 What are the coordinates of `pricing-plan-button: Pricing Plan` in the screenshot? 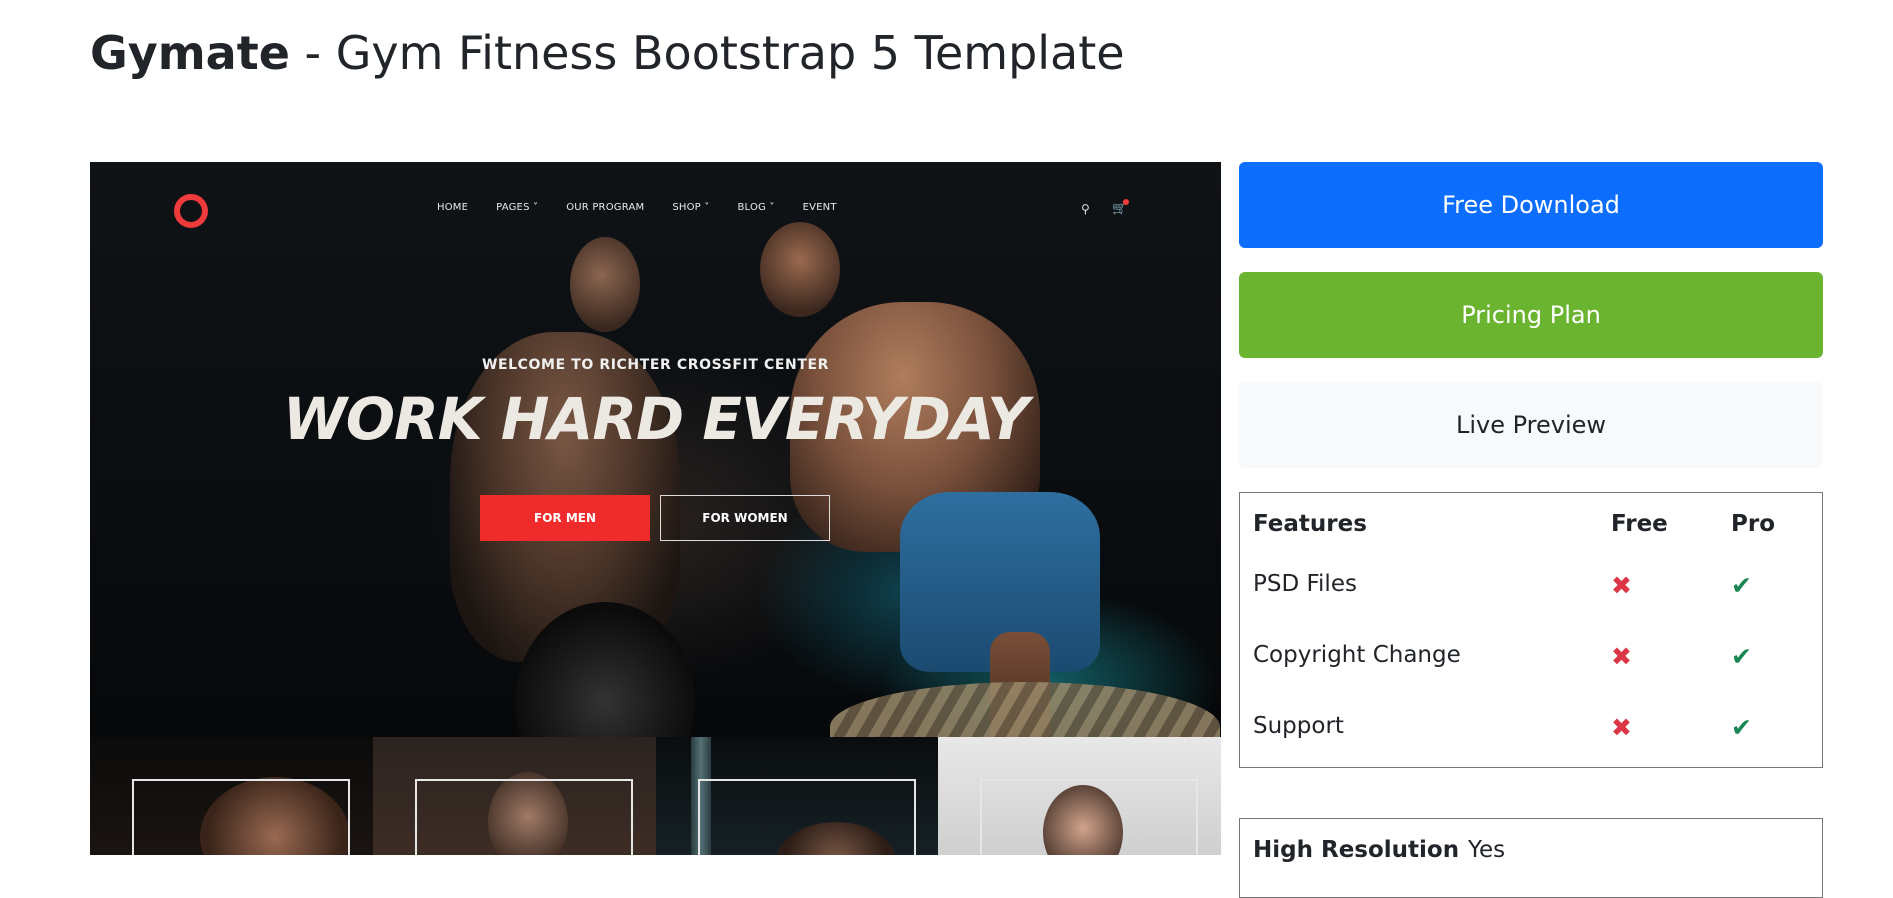 It's located at (1531, 315).